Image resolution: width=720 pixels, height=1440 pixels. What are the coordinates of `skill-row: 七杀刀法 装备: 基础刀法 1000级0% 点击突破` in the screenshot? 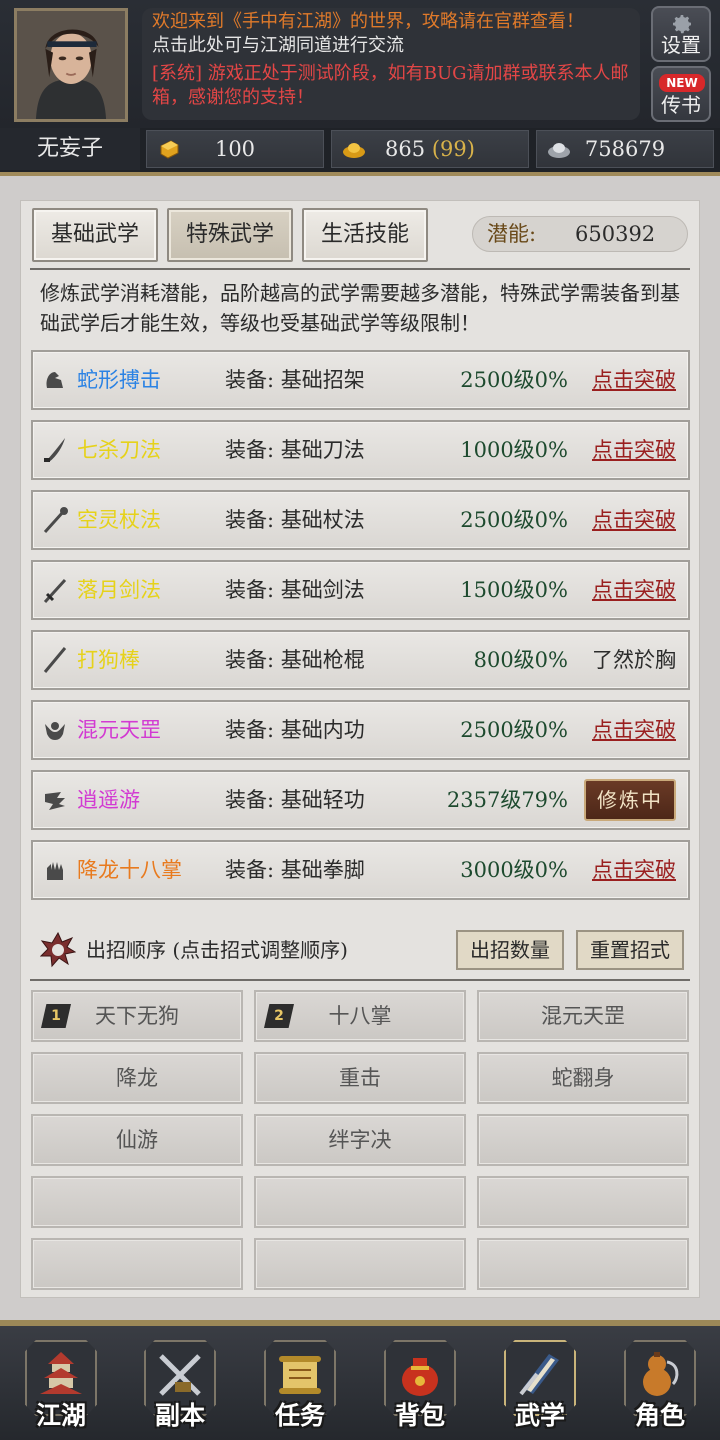 It's located at (360, 450).